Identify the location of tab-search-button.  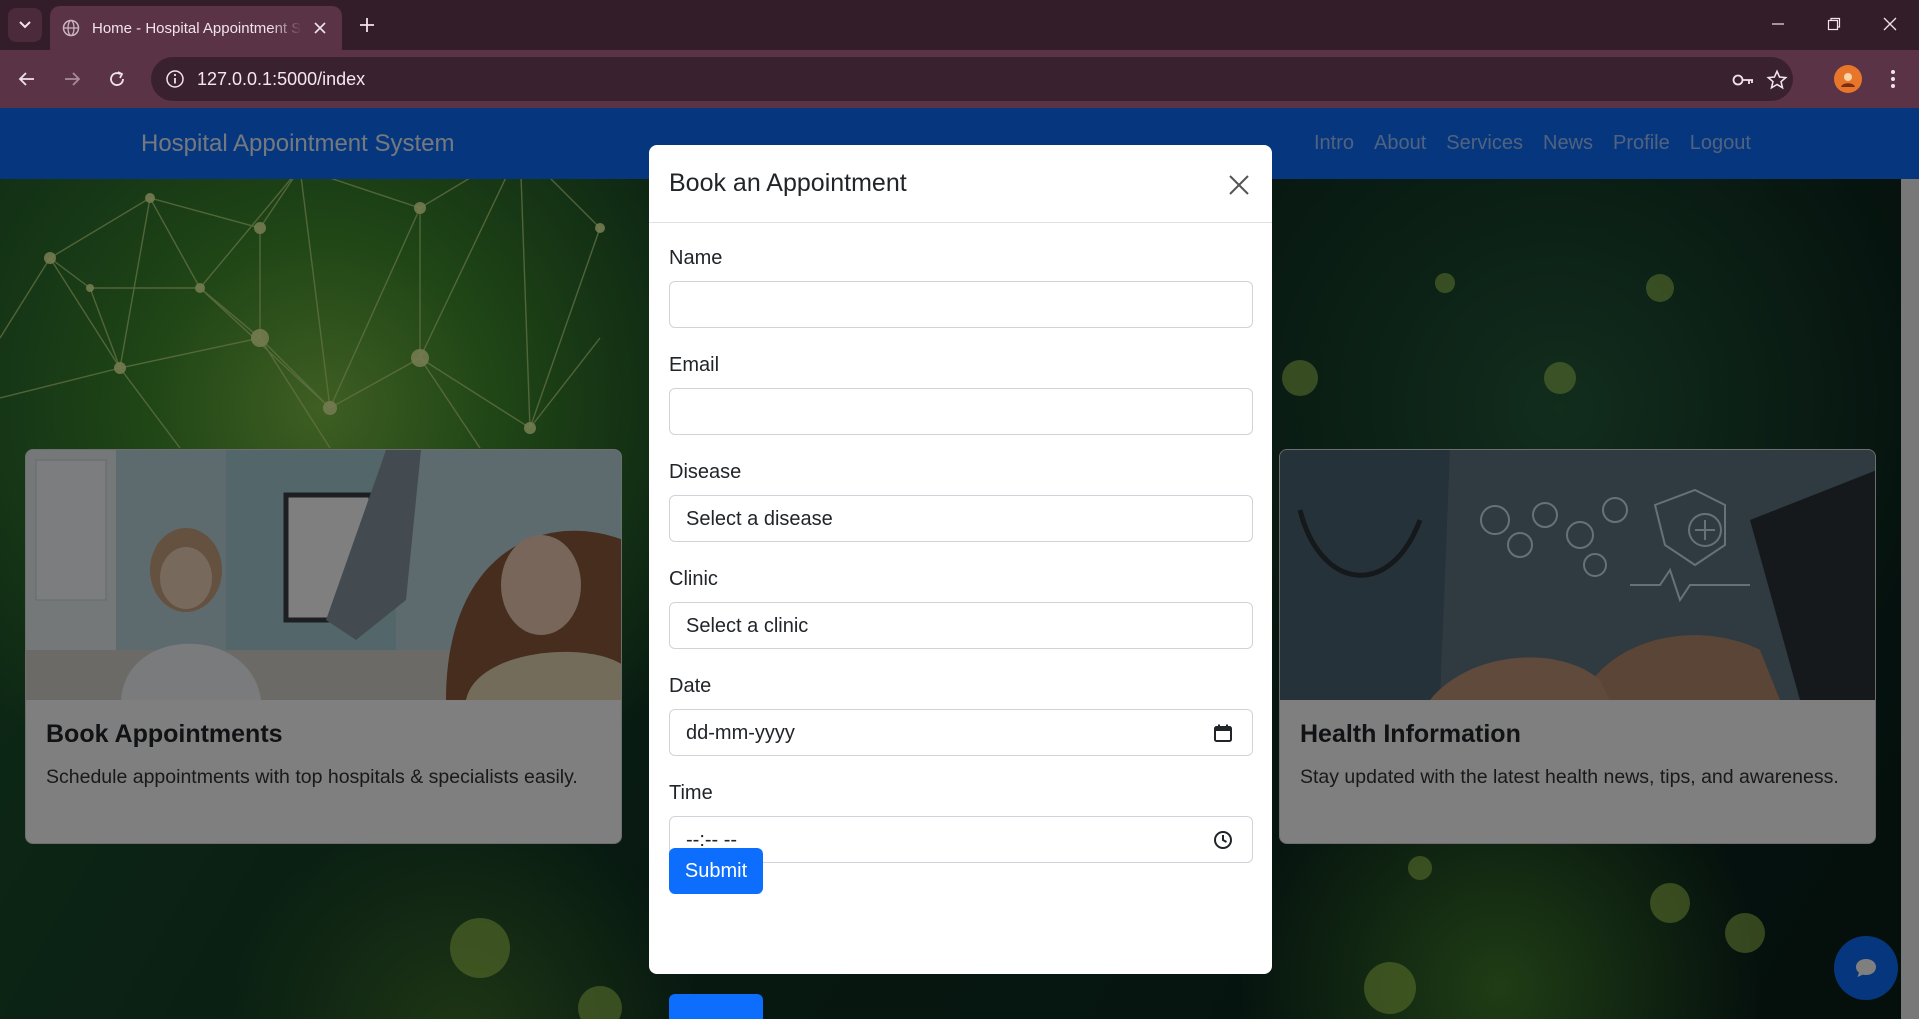
(25, 25).